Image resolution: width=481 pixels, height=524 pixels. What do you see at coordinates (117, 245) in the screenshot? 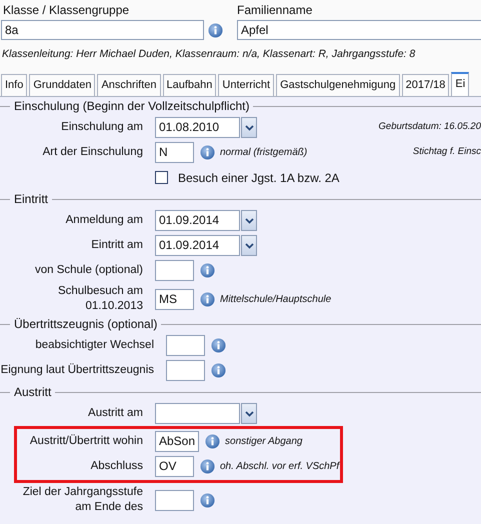
I see `field-label: Eintritt am` at bounding box center [117, 245].